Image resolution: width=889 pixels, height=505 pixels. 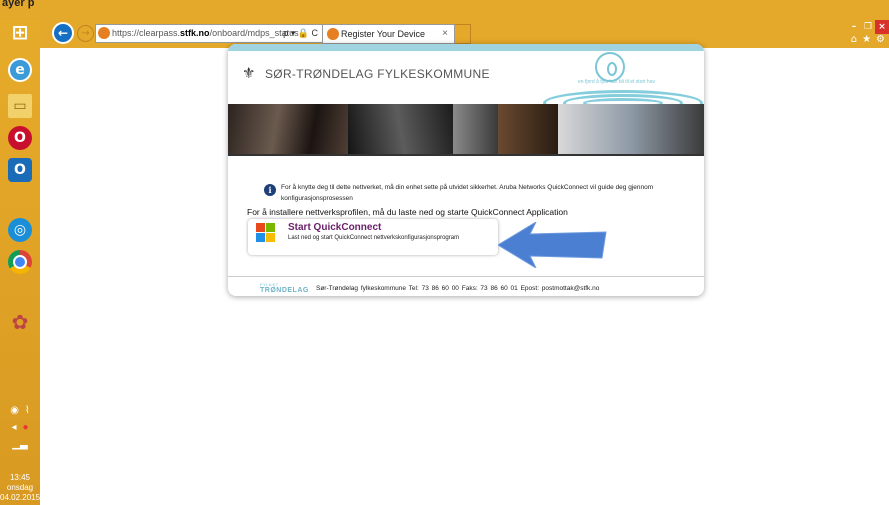 I want to click on photo-banner, so click(x=466, y=129).